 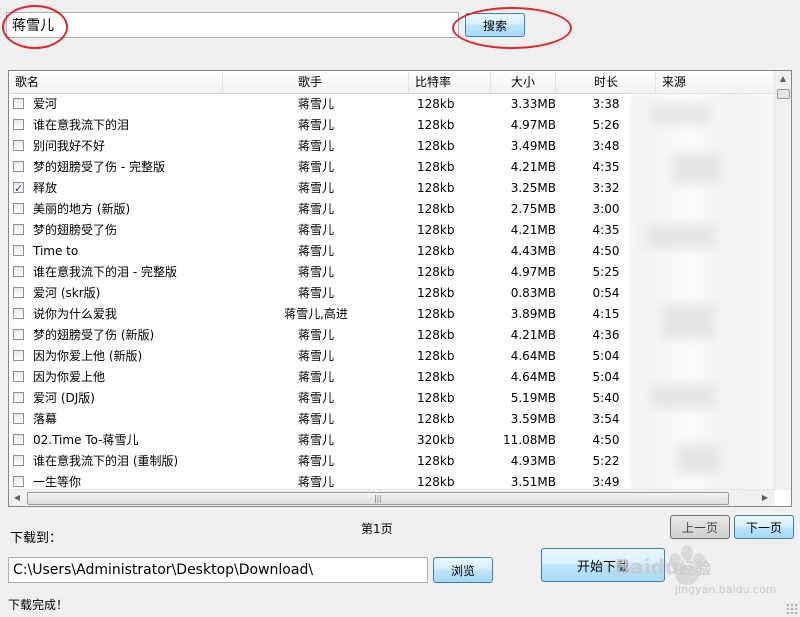 What do you see at coordinates (533, 146) in the screenshot?
I see `song-size: 3.49MB` at bounding box center [533, 146].